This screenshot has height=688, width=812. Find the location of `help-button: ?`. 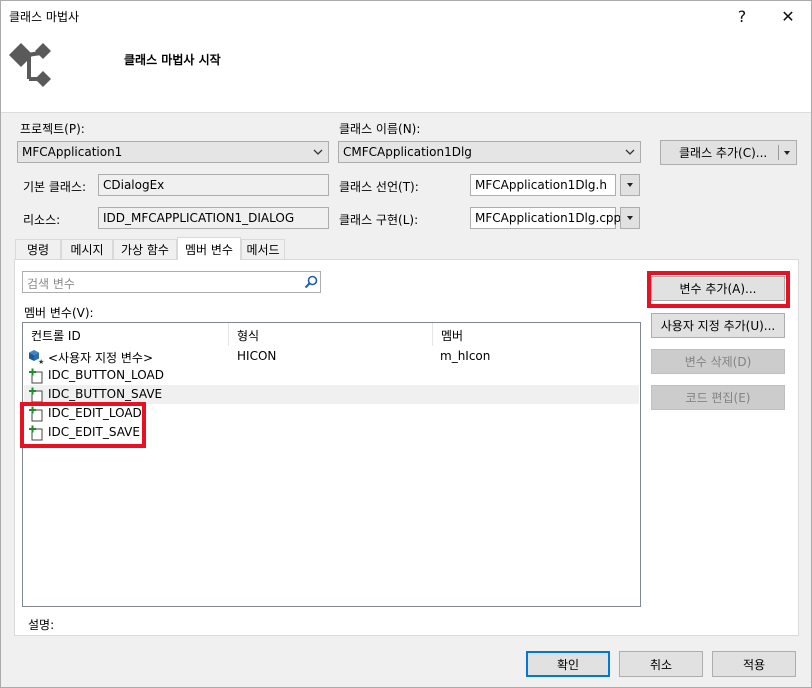

help-button: ? is located at coordinates (742, 16).